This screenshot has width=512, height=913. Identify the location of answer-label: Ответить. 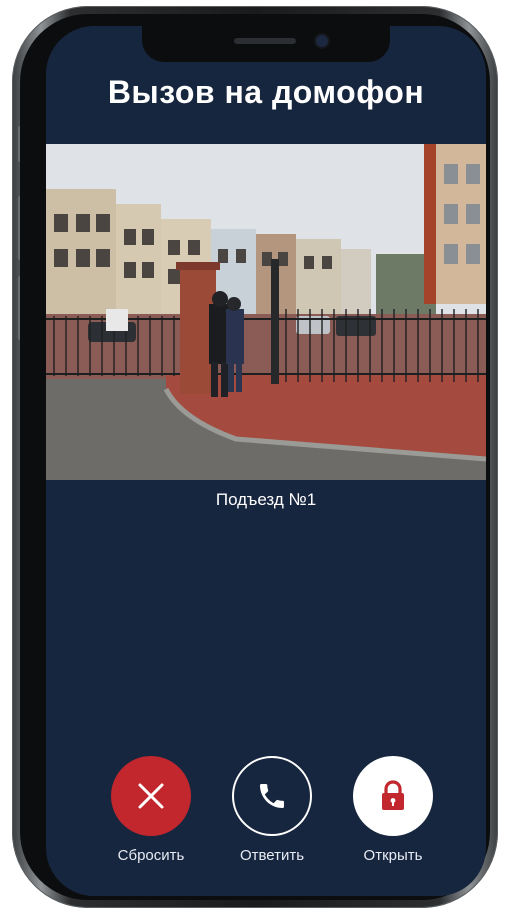
(272, 855).